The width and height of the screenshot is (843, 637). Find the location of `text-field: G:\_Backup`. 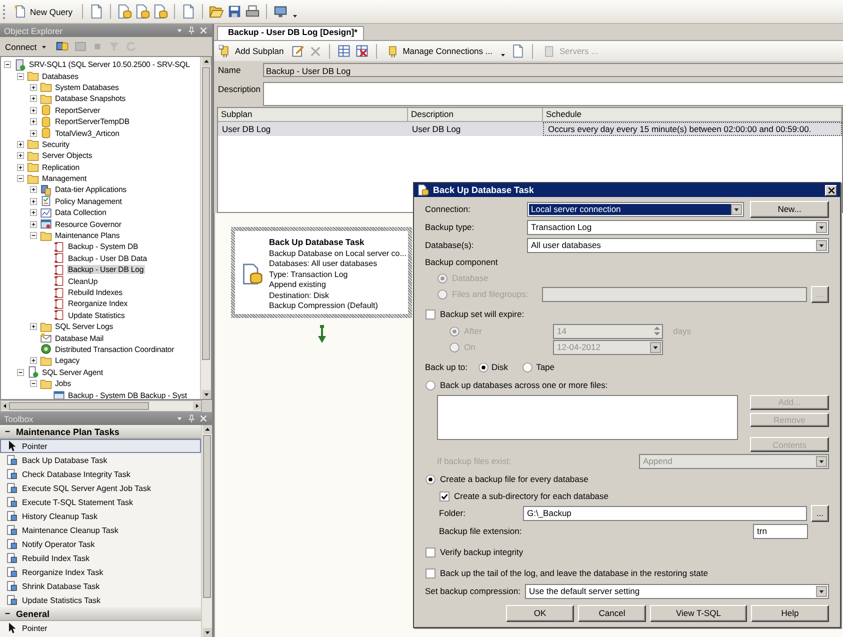

text-field: G:\_Backup is located at coordinates (665, 513).